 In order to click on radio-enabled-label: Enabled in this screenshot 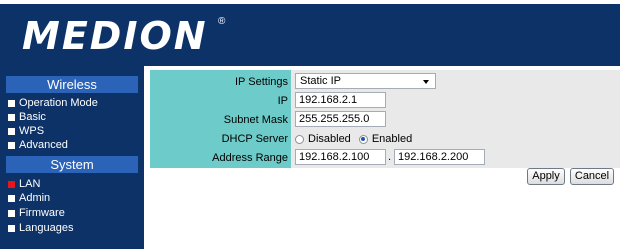, I will do `click(392, 139)`.